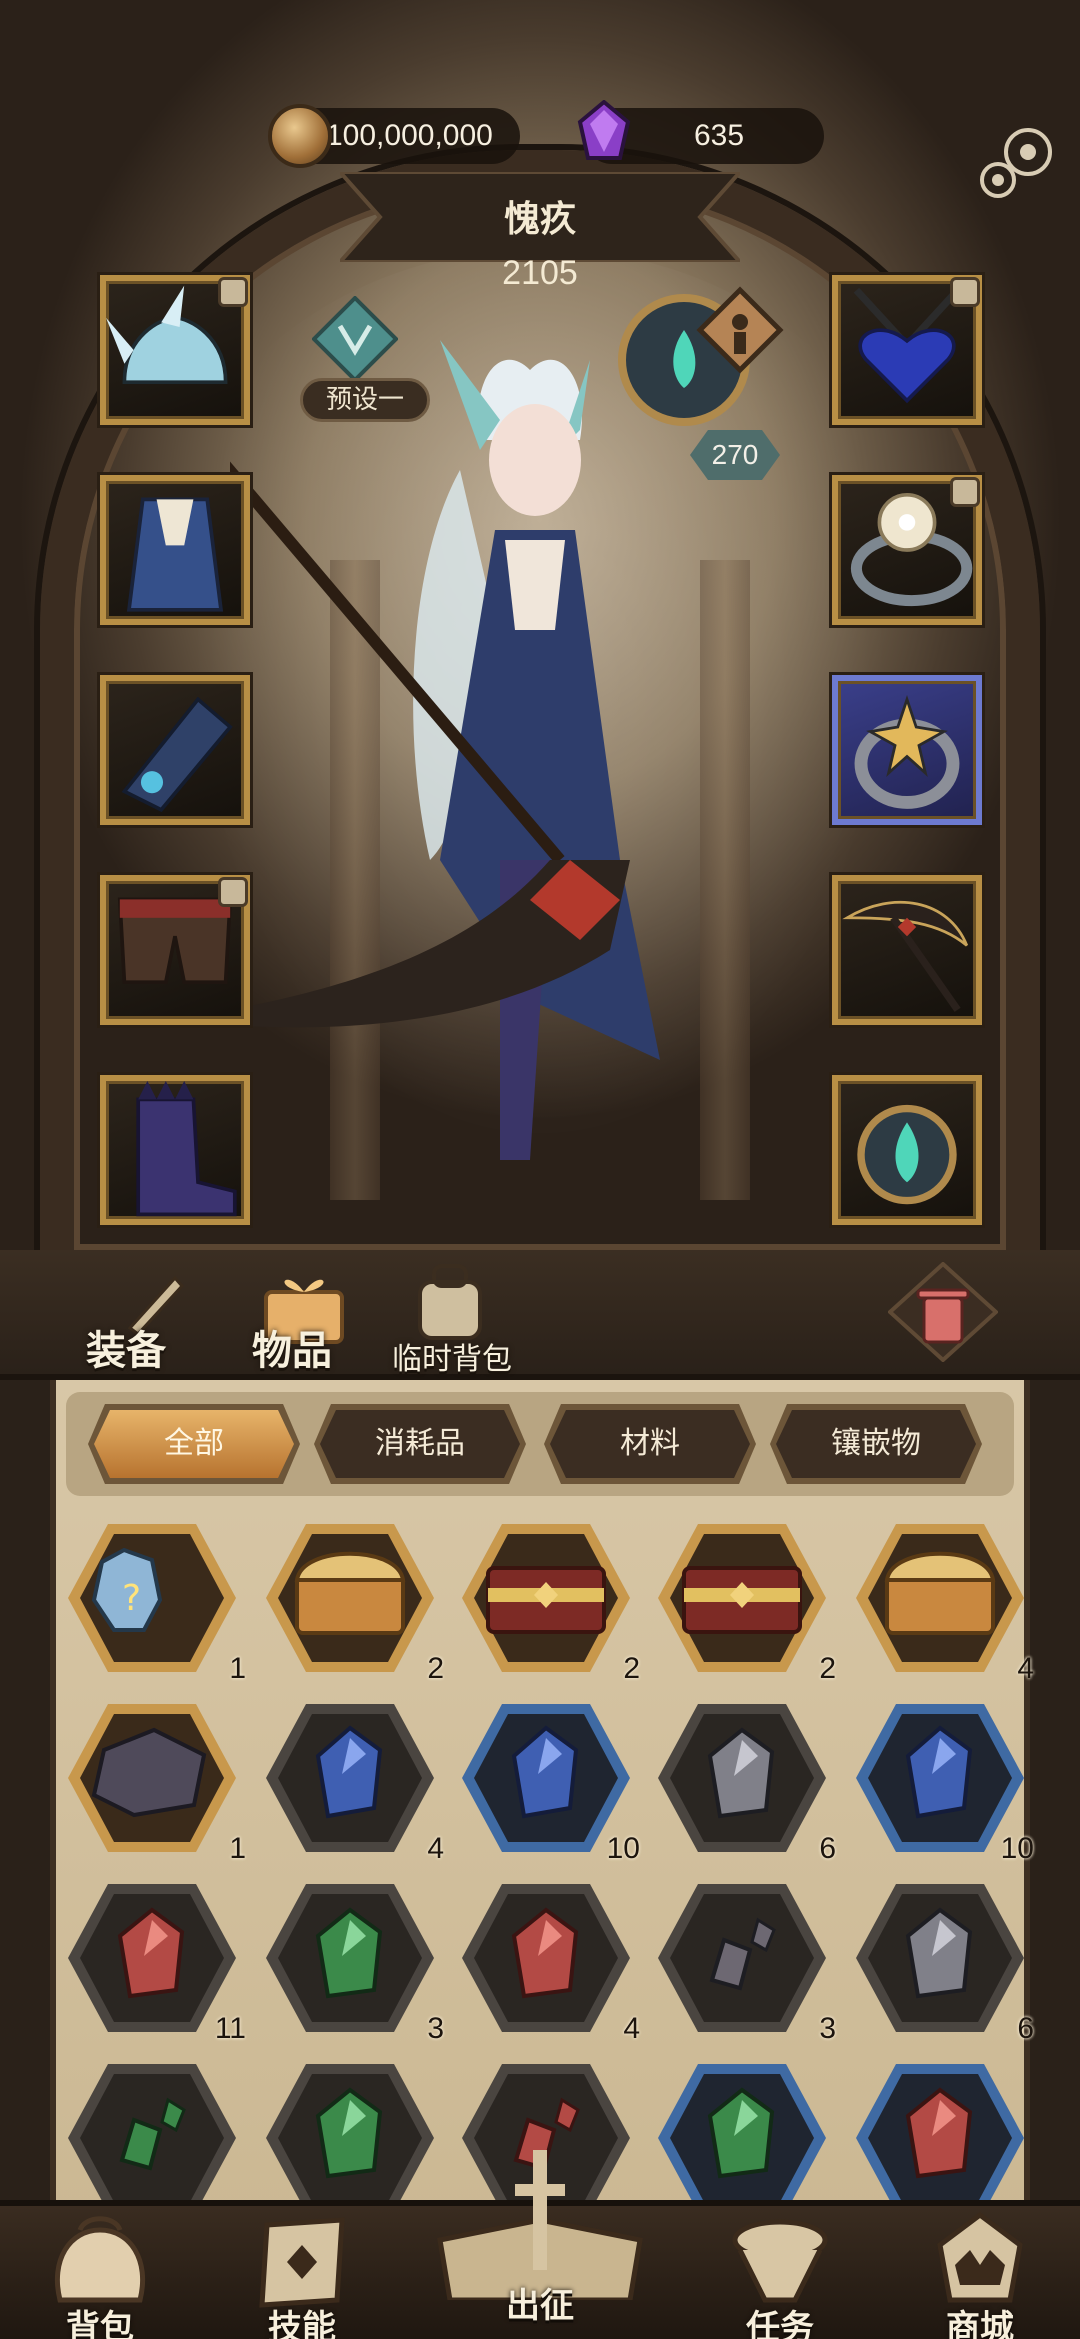  What do you see at coordinates (420, 1444) in the screenshot?
I see `subtab-consumables: 消耗品` at bounding box center [420, 1444].